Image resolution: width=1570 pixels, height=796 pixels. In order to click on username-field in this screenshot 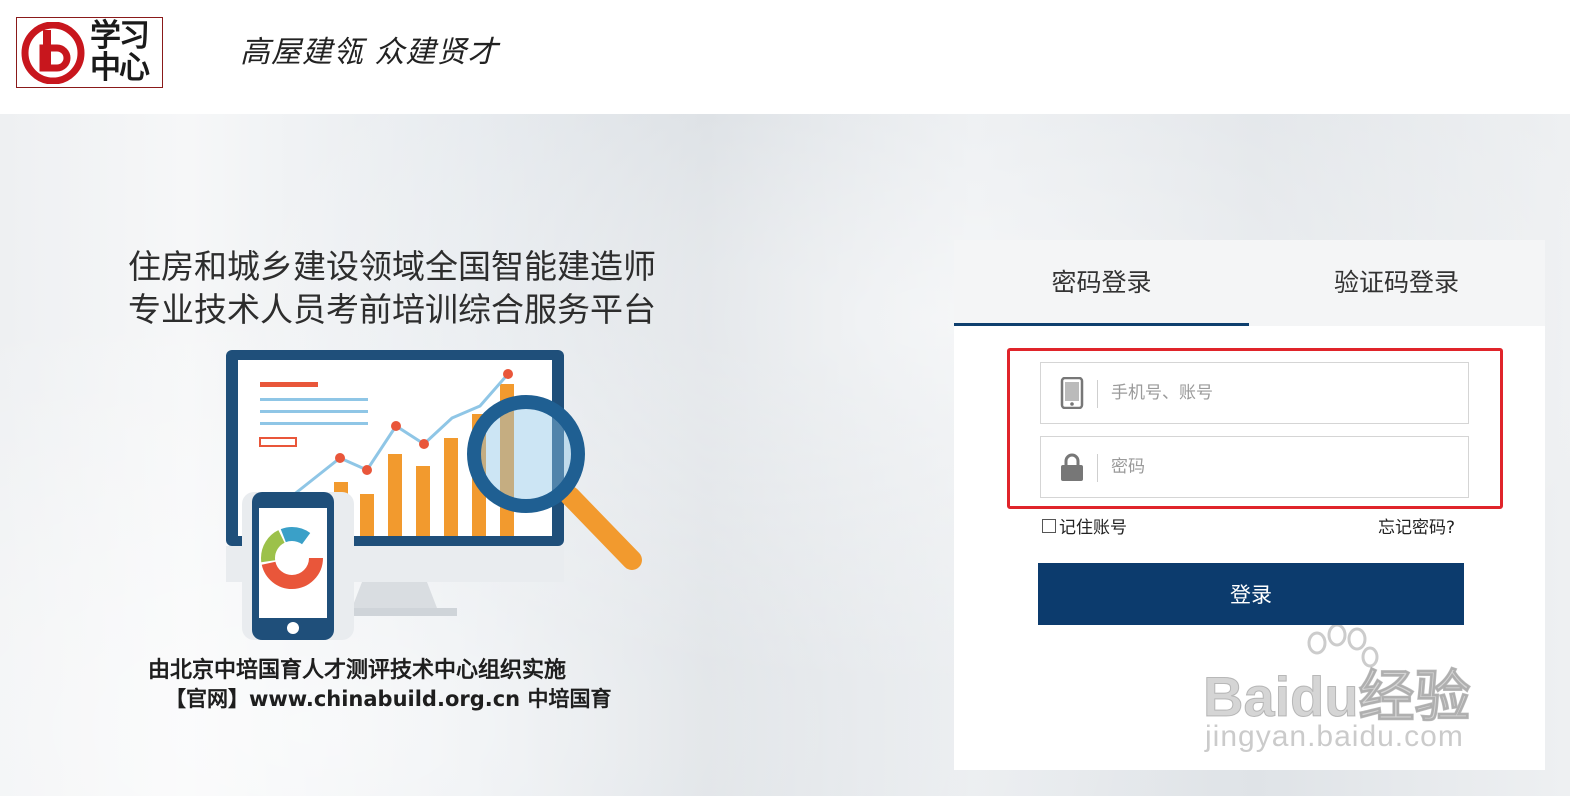, I will do `click(1254, 393)`.